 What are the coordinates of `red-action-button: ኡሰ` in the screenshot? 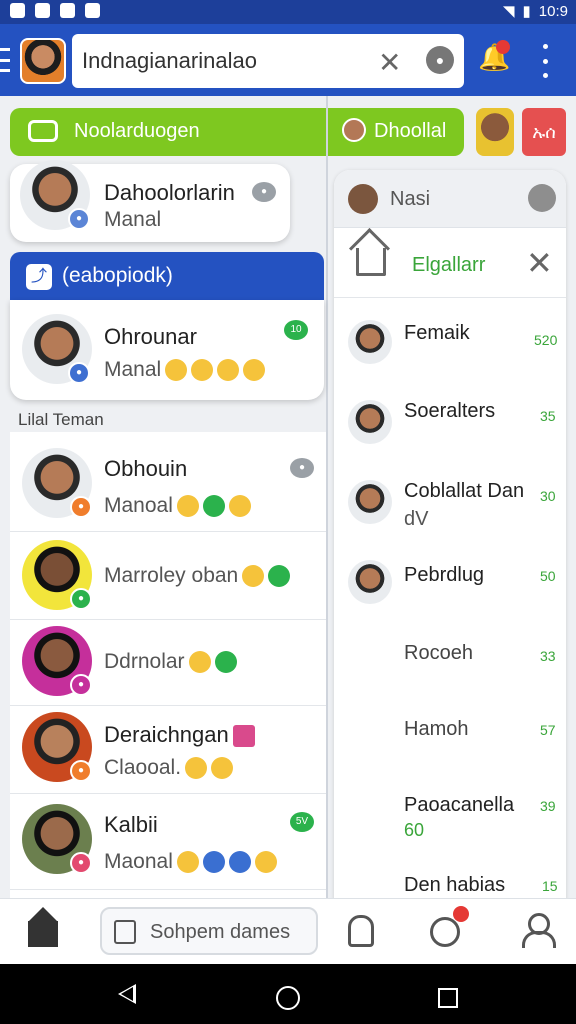 It's located at (544, 132).